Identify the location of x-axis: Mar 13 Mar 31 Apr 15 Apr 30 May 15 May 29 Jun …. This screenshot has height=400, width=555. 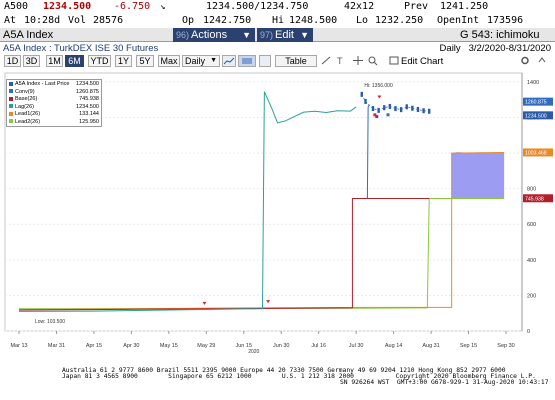
(262, 343).